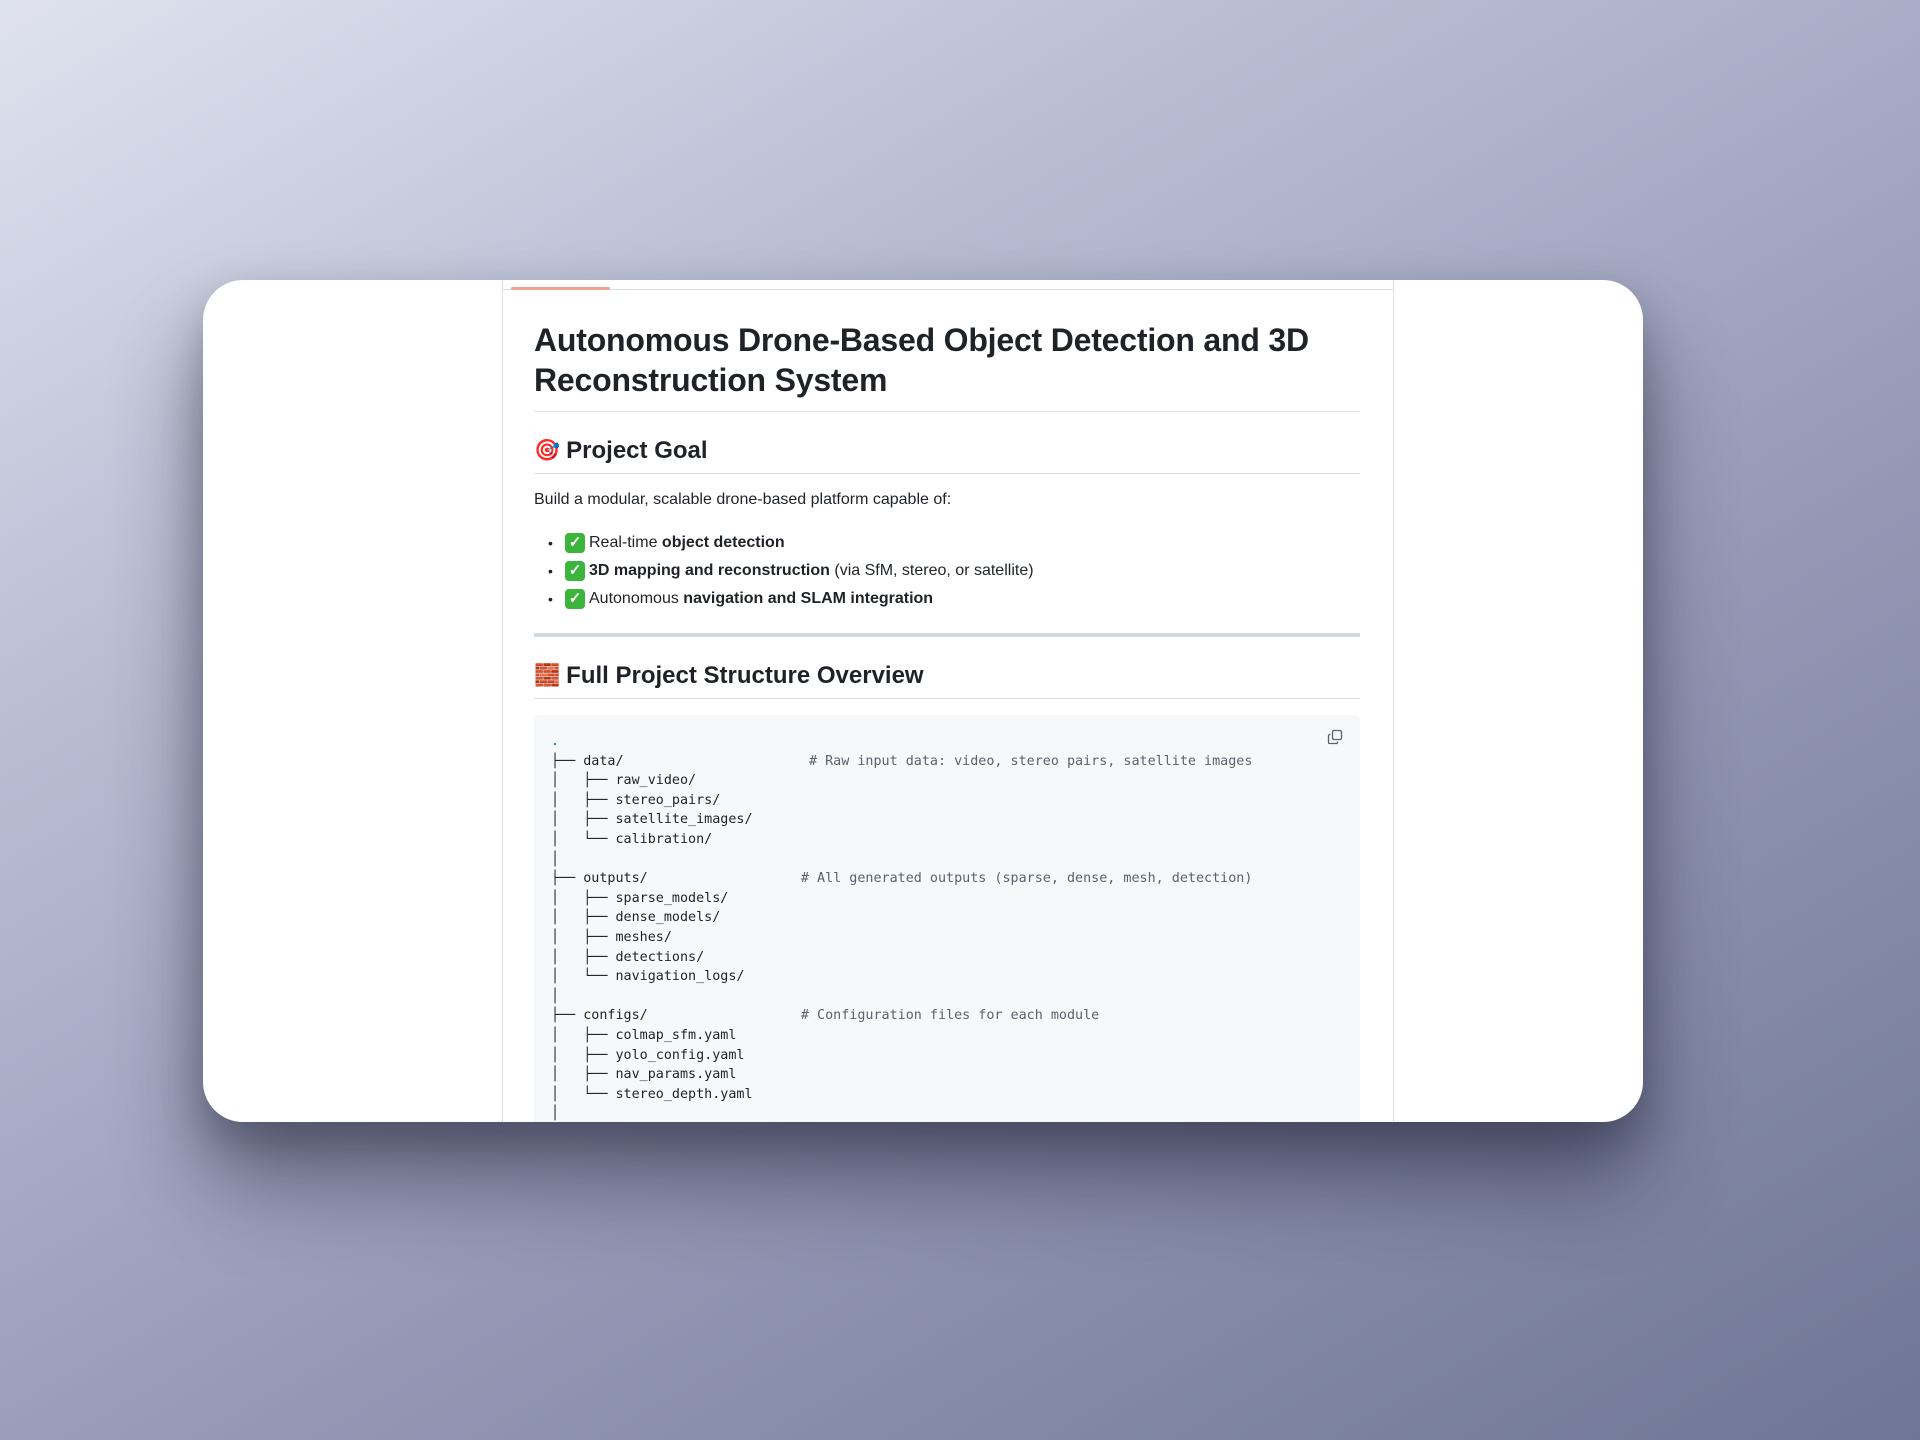 This screenshot has width=1920, height=1440. I want to click on top-divider, so click(948, 289).